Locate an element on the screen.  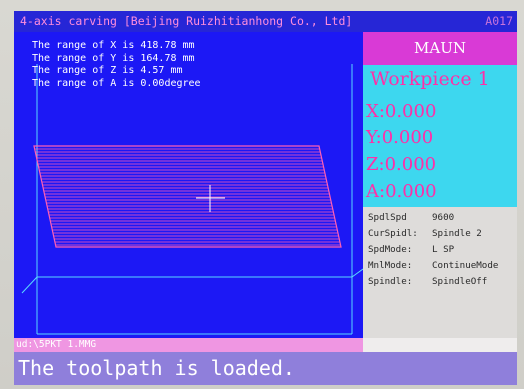
range-z: The range of Z is 4.57 mm is located at coordinates (107, 70).